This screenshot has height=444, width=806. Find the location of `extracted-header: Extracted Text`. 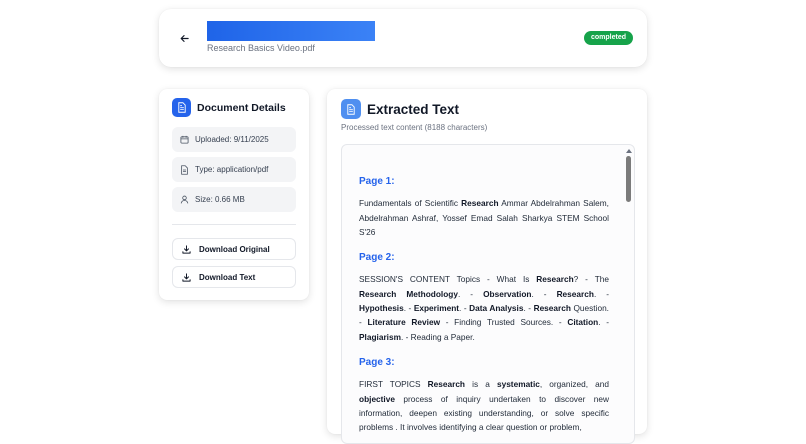

extracted-header: Extracted Text is located at coordinates (400, 109).